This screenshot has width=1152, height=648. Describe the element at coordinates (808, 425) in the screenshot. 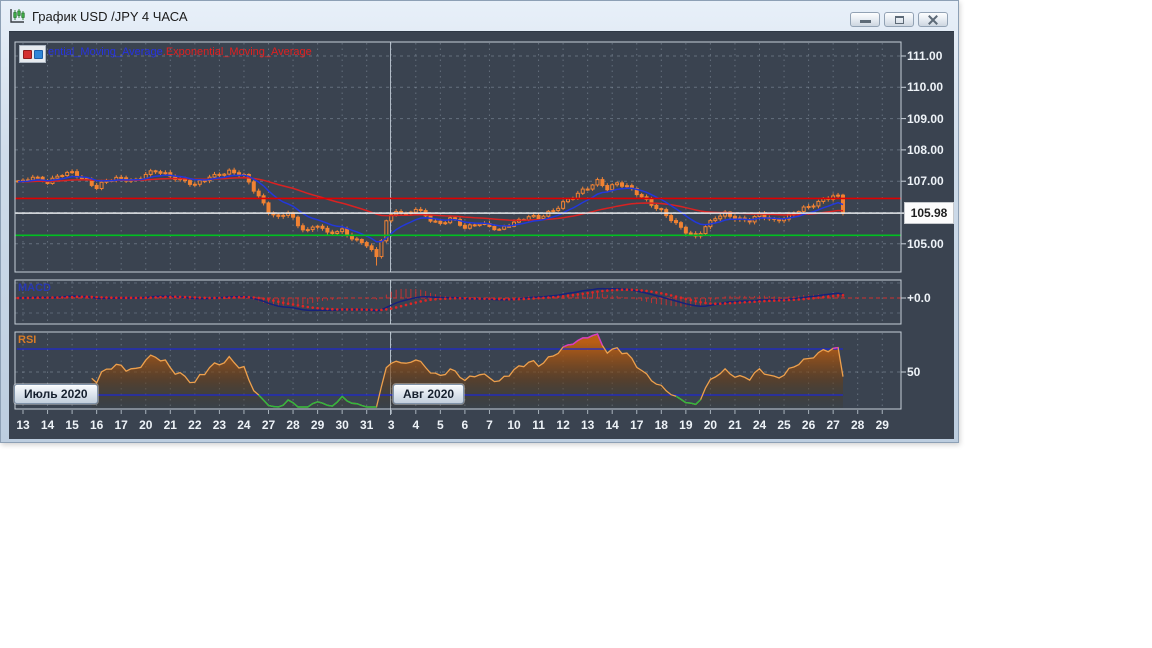

I see `x-axis-label: 26` at that location.